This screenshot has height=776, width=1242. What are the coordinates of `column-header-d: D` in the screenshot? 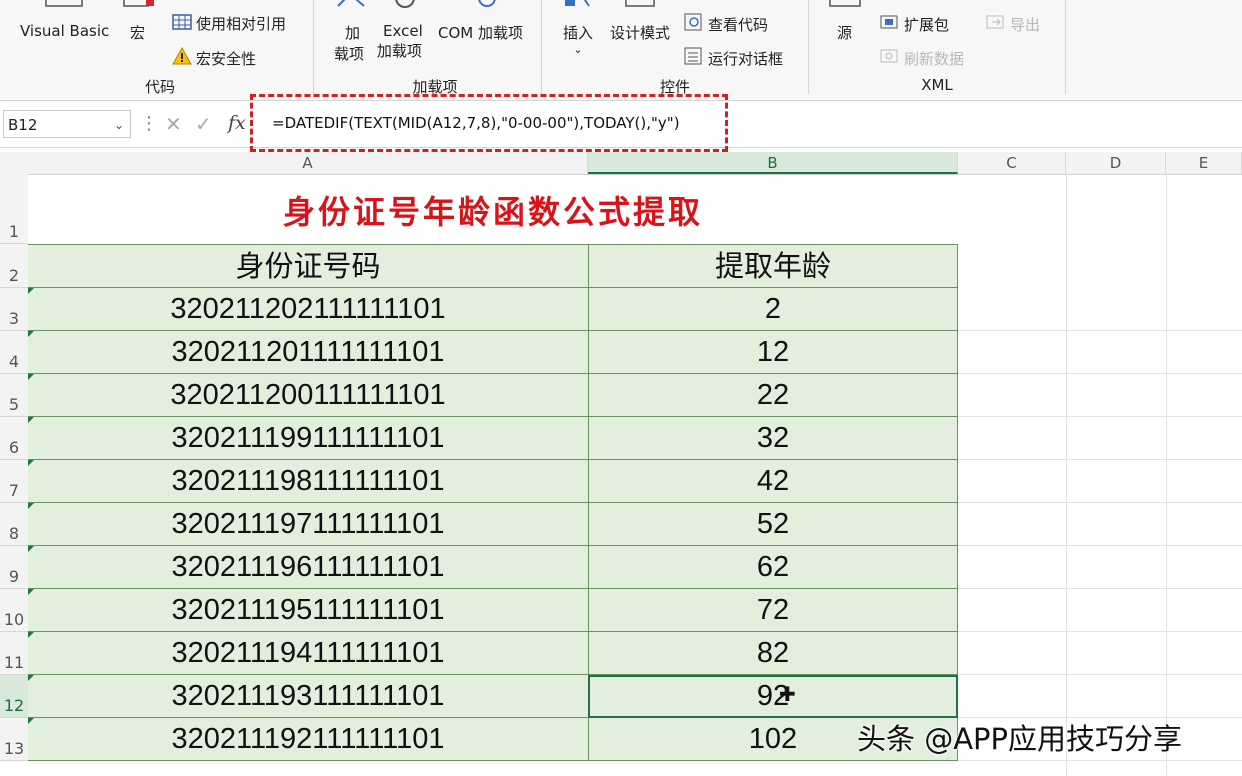 It's located at (1116, 163).